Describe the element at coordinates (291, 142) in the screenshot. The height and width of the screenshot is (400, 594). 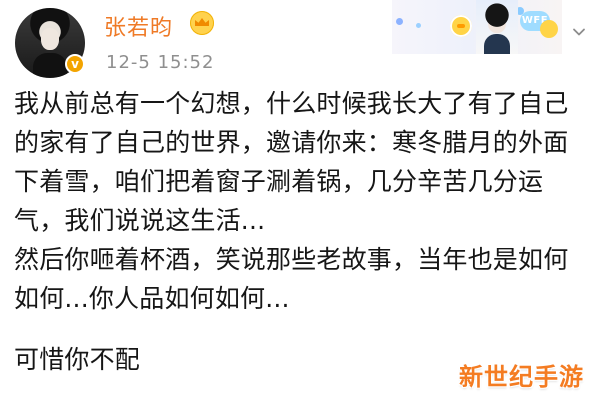
I see `post-line: 的家有了自己的世界，邀请你来：寒冬腊月的外面` at that location.